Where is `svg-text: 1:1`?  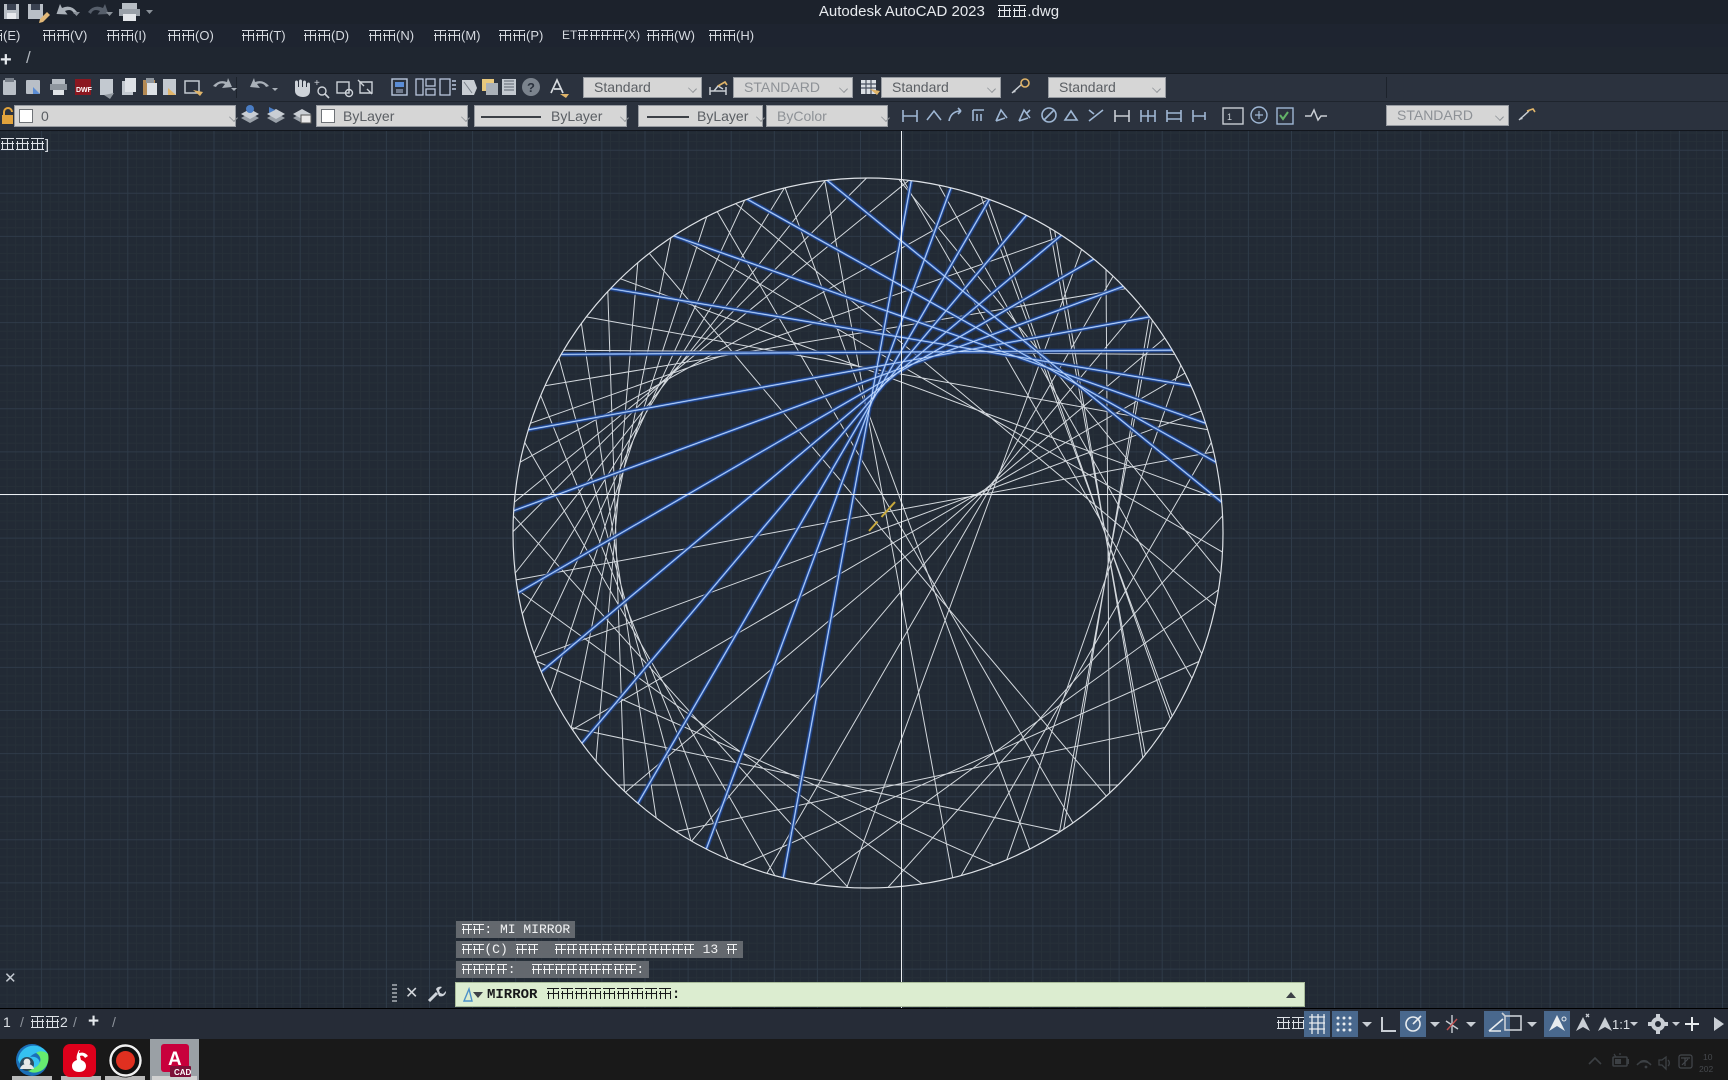 svg-text: 1:1 is located at coordinates (1621, 1024).